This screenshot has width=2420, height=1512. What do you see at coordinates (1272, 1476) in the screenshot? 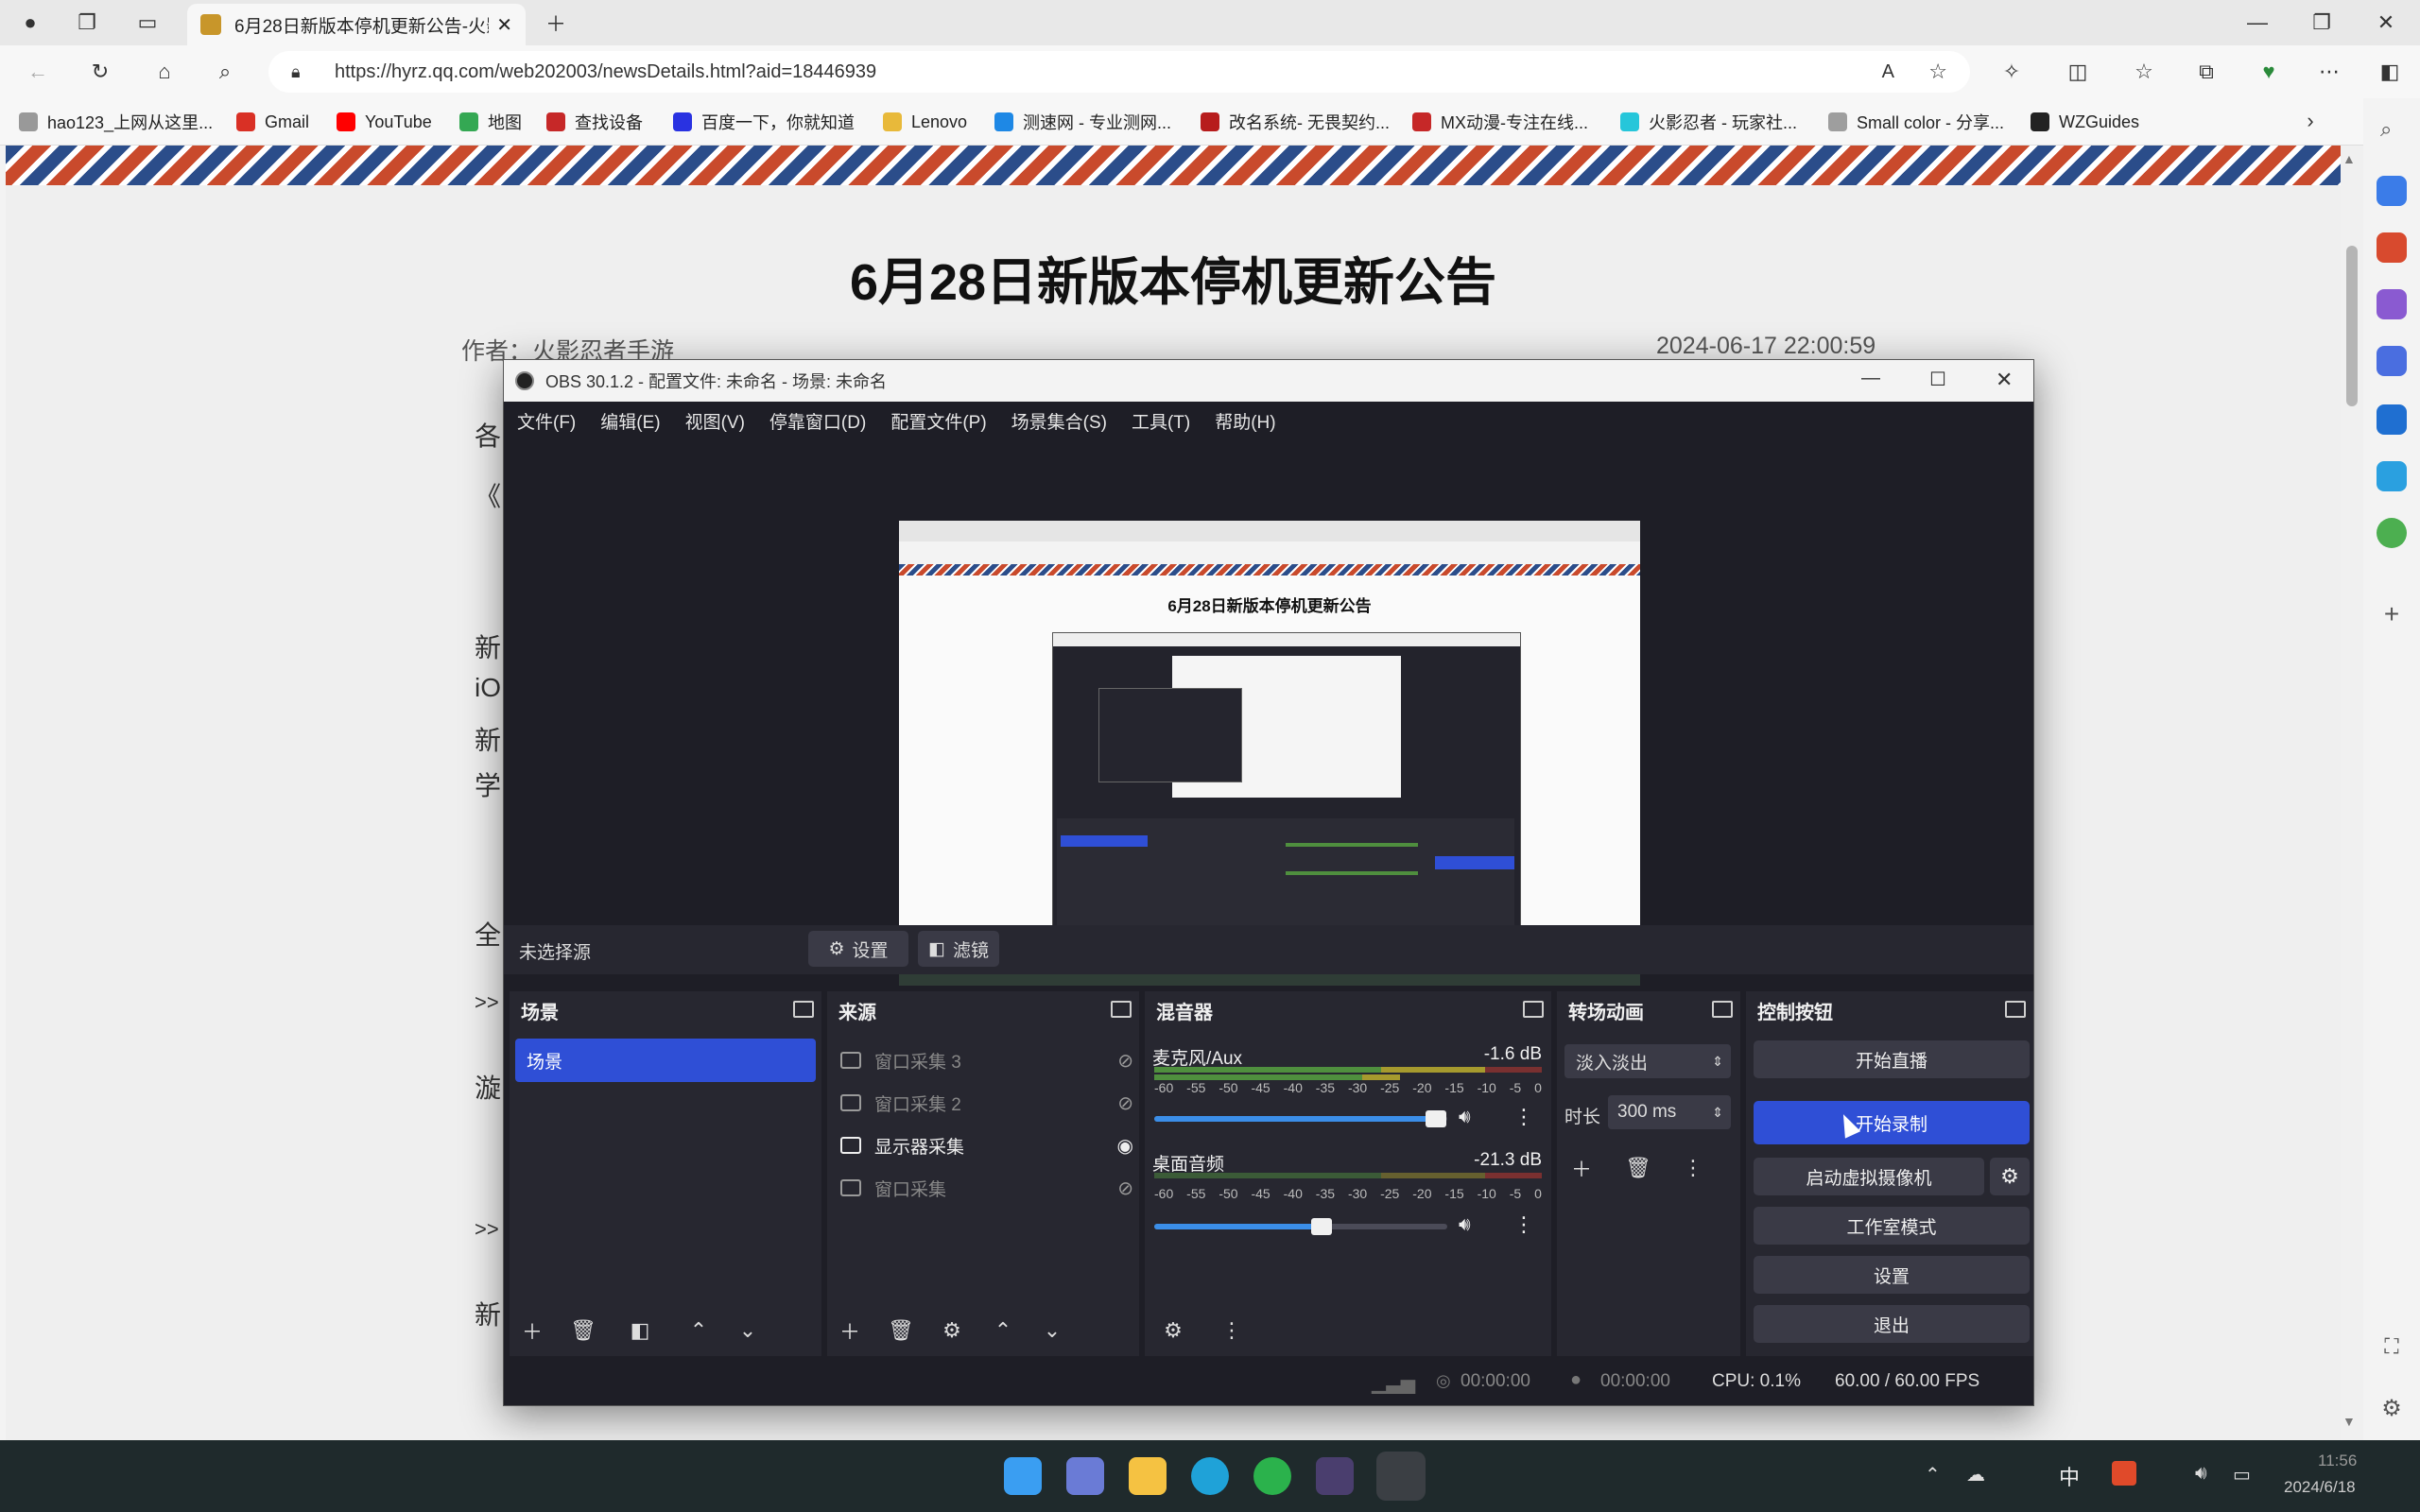
I see `wechat-icon` at bounding box center [1272, 1476].